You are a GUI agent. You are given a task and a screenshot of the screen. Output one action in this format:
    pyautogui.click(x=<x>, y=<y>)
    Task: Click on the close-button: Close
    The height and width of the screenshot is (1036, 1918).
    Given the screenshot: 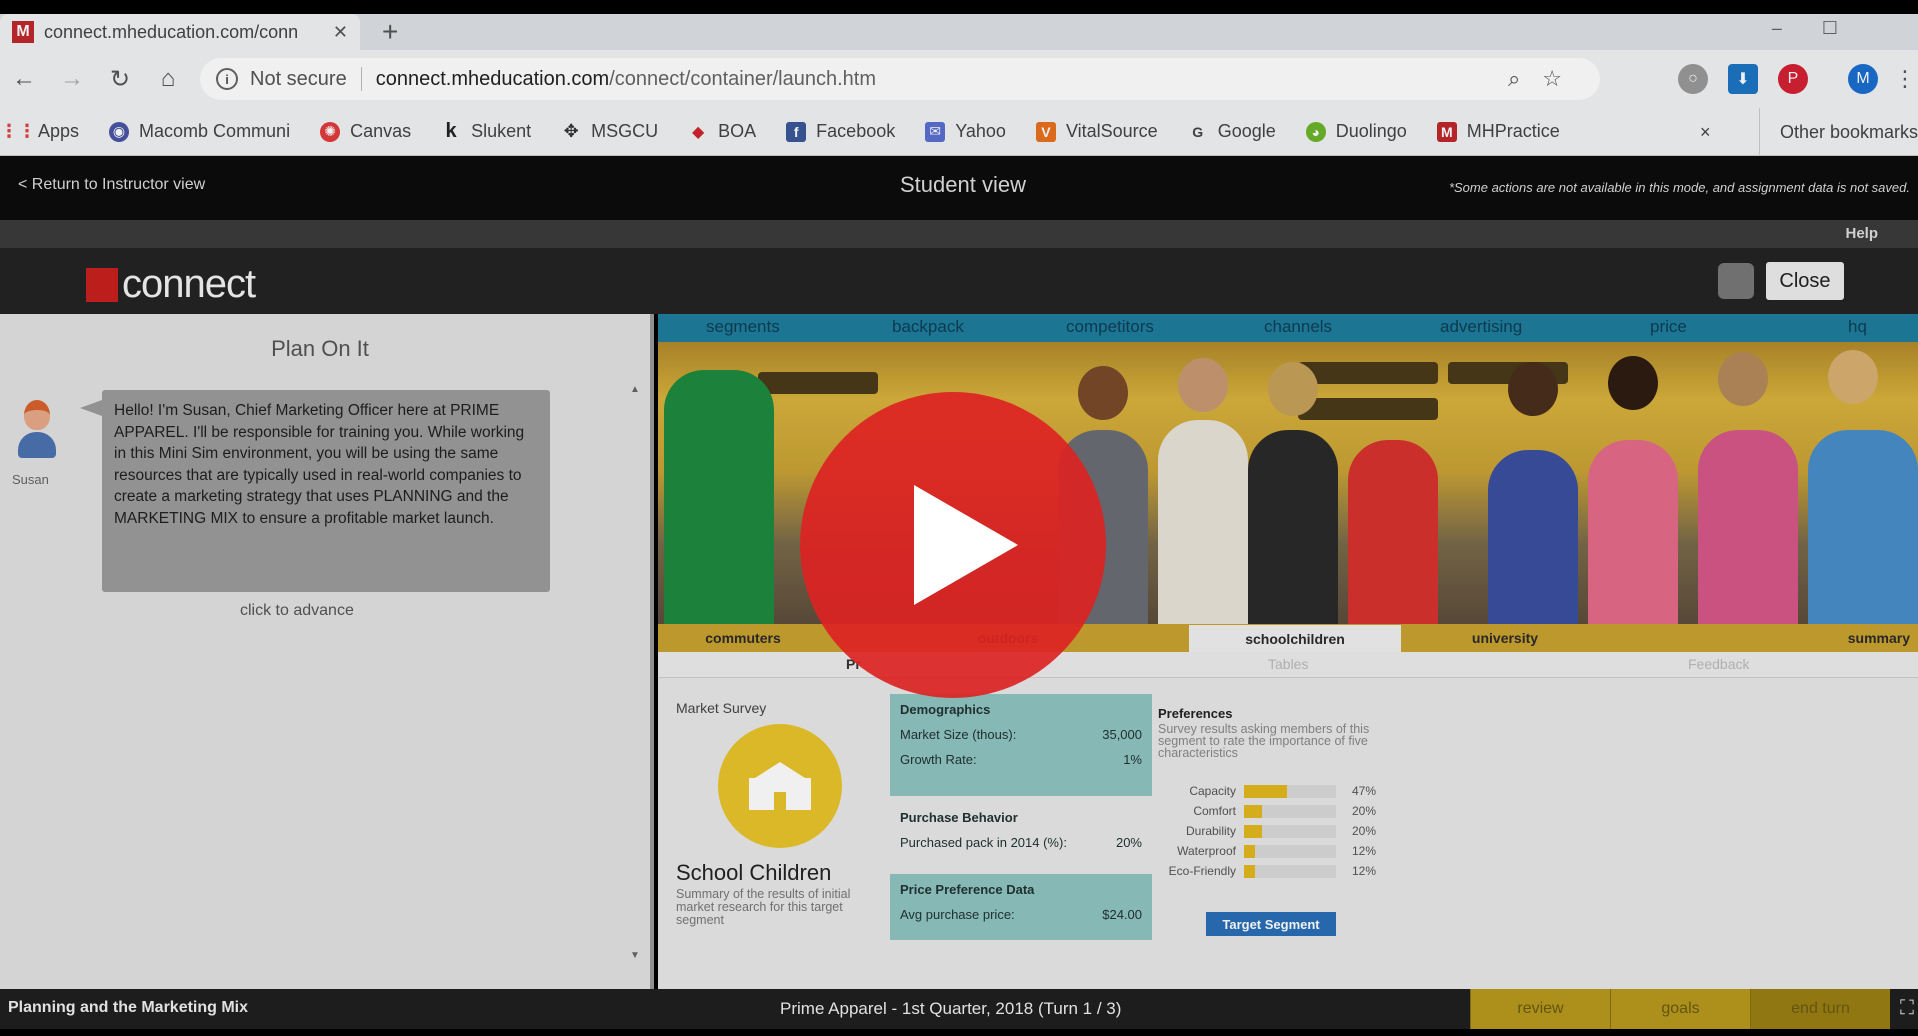 What is the action you would take?
    pyautogui.click(x=1805, y=281)
    